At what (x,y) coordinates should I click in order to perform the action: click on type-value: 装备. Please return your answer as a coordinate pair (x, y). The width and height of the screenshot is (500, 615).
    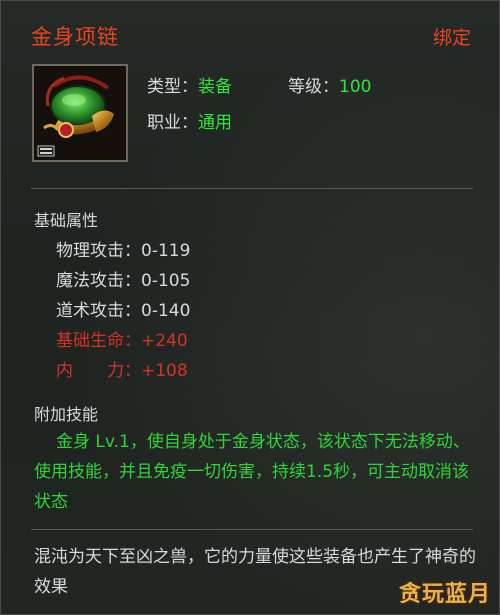
    Looking at the image, I should click on (215, 87).